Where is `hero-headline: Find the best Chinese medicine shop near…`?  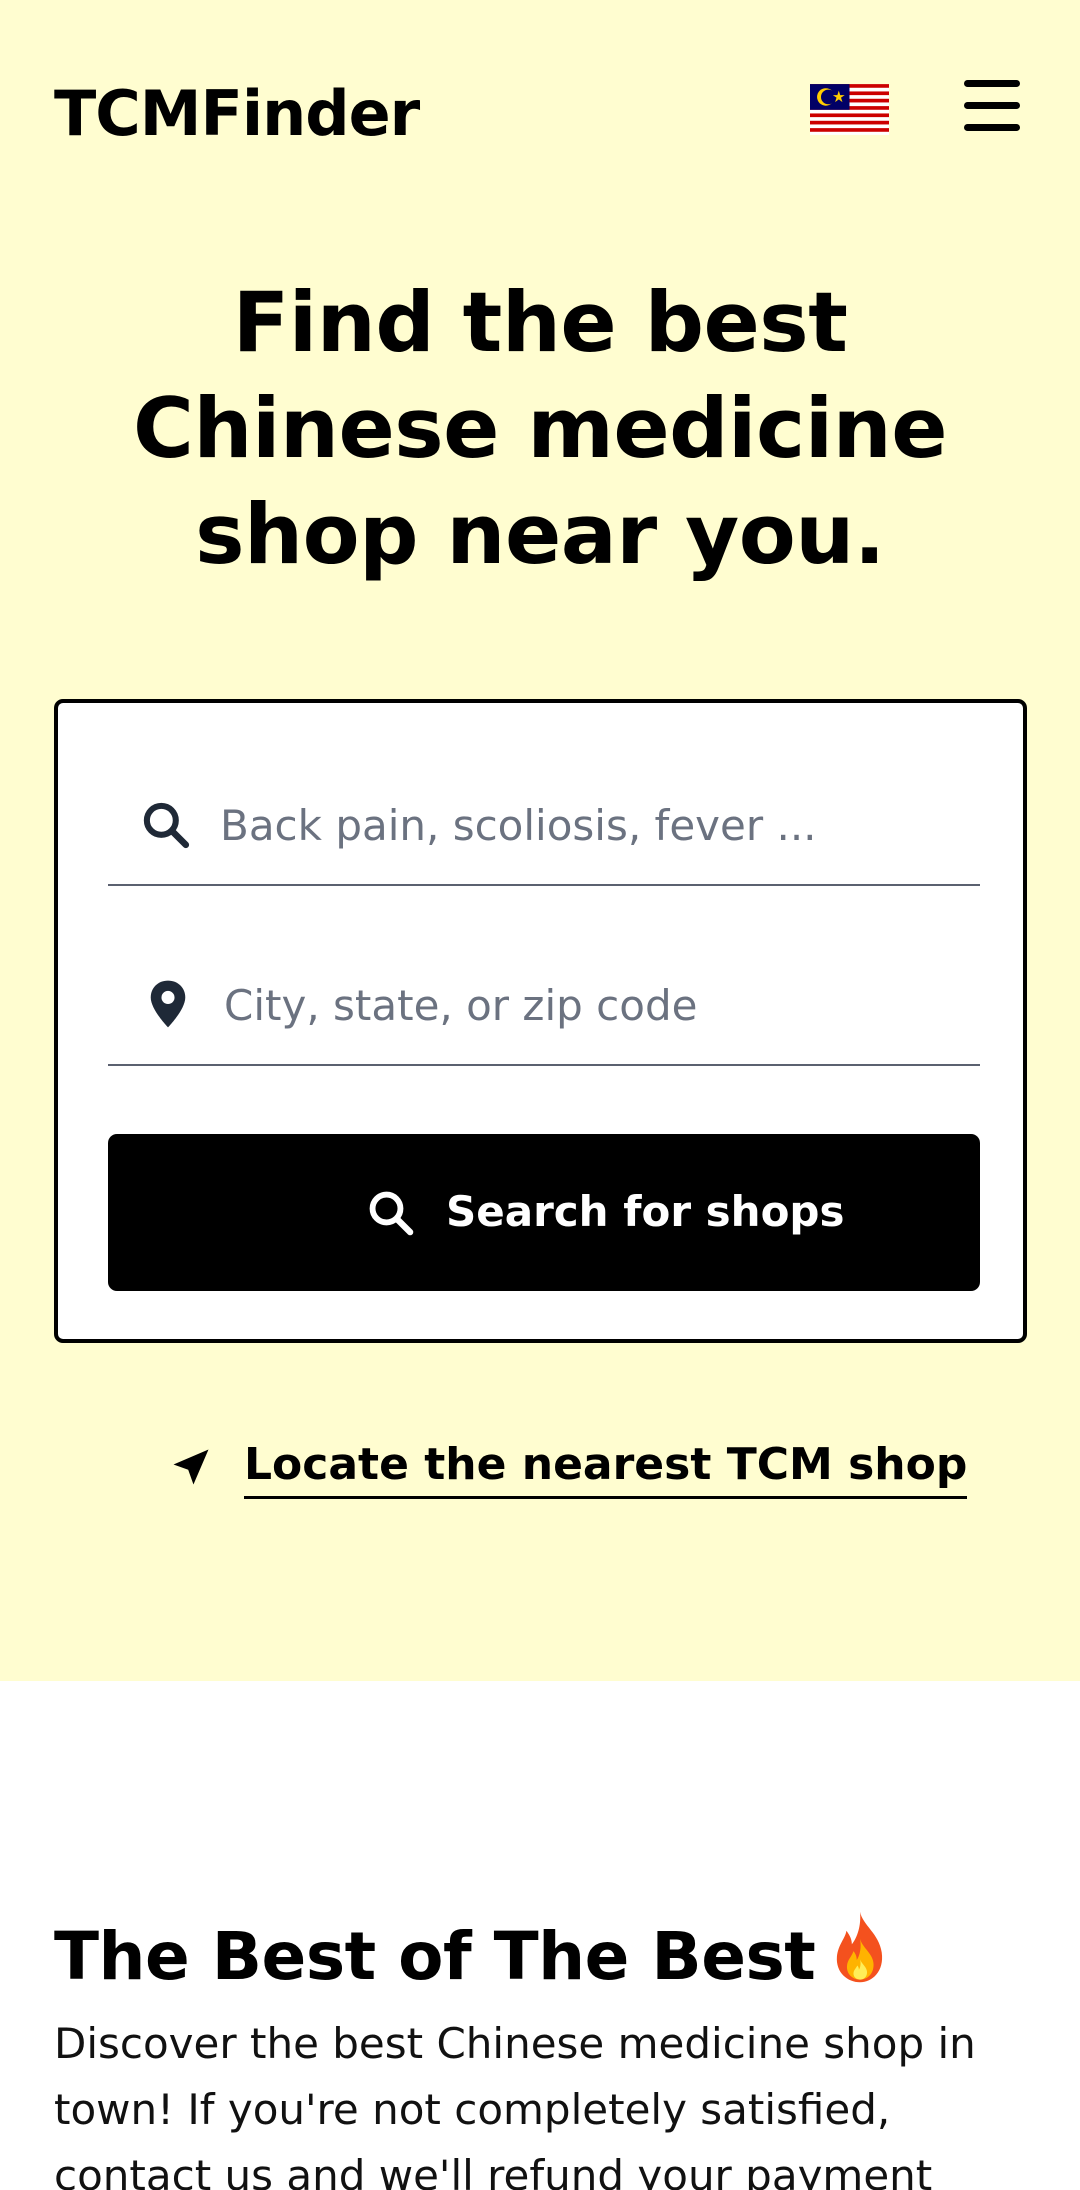
hero-headline: Find the best Chinese medicine shop near… is located at coordinates (540, 428).